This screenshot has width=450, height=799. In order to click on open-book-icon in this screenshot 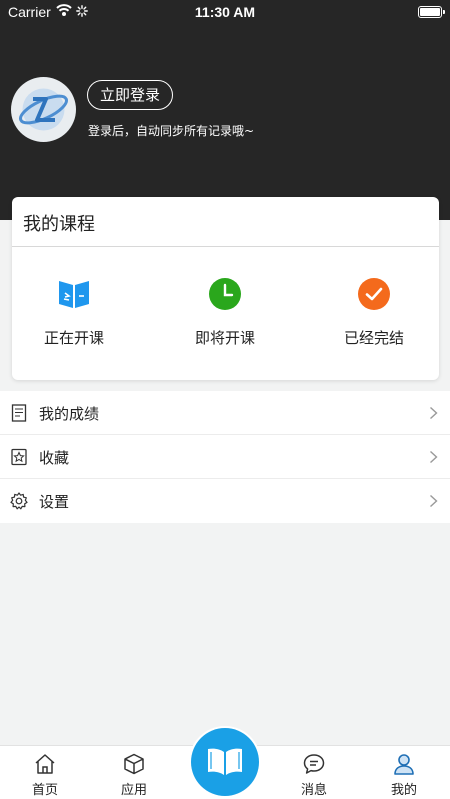, I will do `click(225, 761)`.